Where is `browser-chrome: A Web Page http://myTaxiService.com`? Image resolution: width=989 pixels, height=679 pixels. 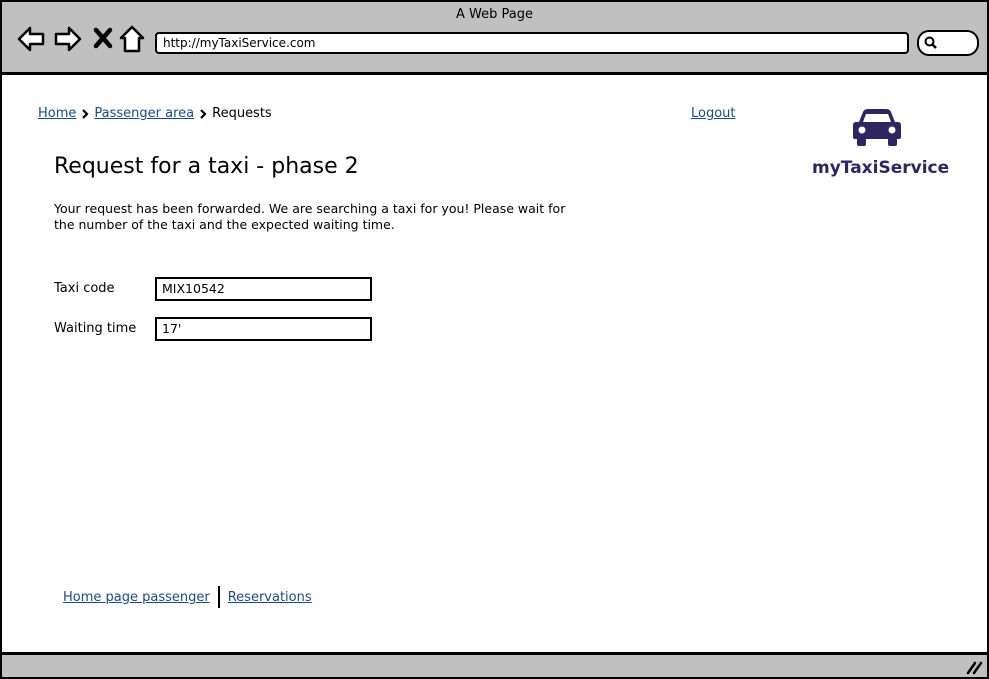 browser-chrome: A Web Page http://myTaxiService.com is located at coordinates (494, 38).